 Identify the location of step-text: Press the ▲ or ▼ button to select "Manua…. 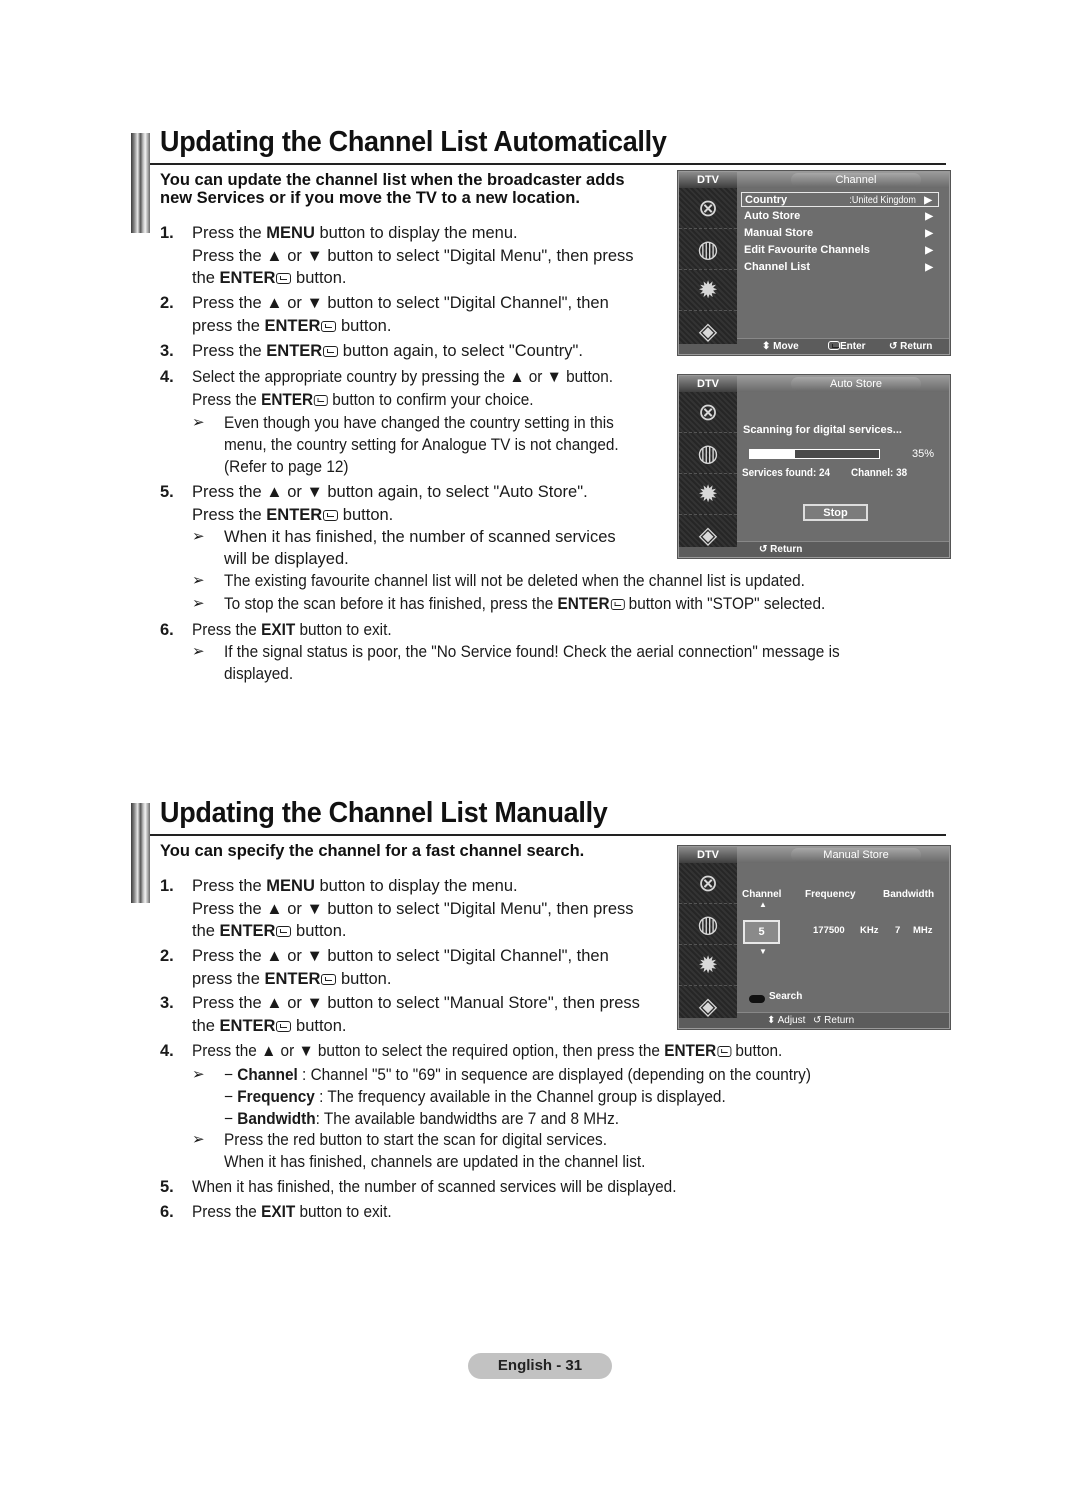
(416, 1003).